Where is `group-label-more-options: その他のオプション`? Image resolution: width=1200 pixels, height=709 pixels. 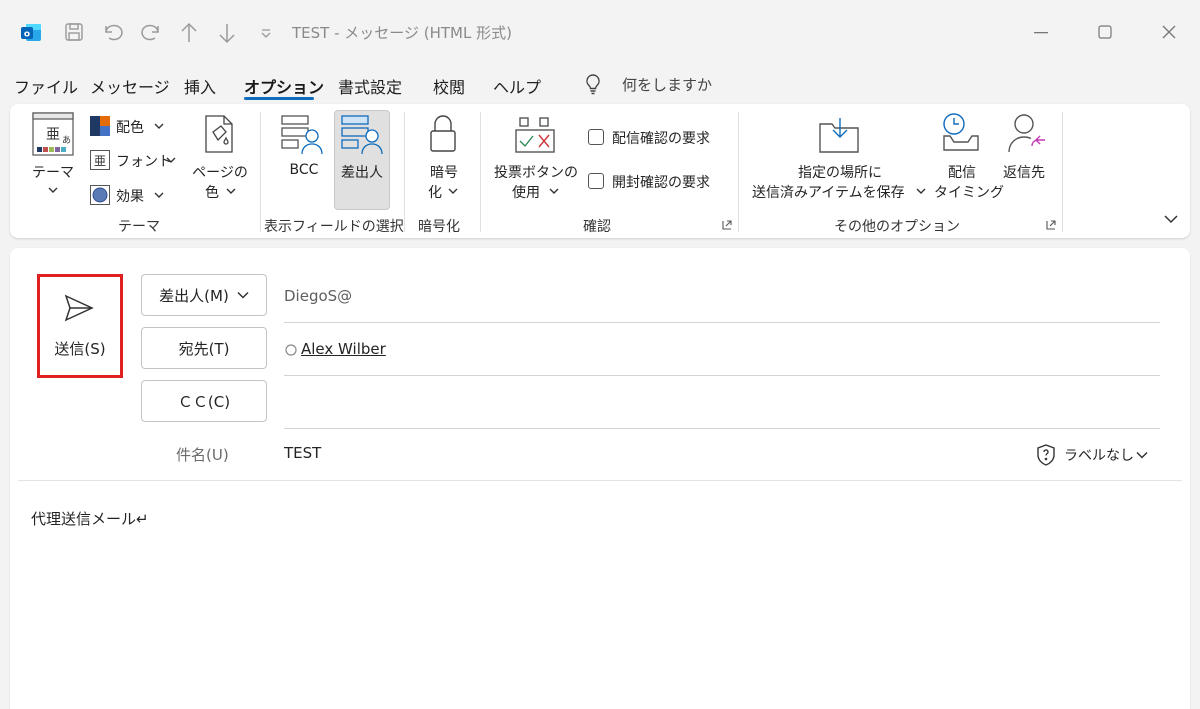 group-label-more-options: その他のオプション is located at coordinates (897, 227).